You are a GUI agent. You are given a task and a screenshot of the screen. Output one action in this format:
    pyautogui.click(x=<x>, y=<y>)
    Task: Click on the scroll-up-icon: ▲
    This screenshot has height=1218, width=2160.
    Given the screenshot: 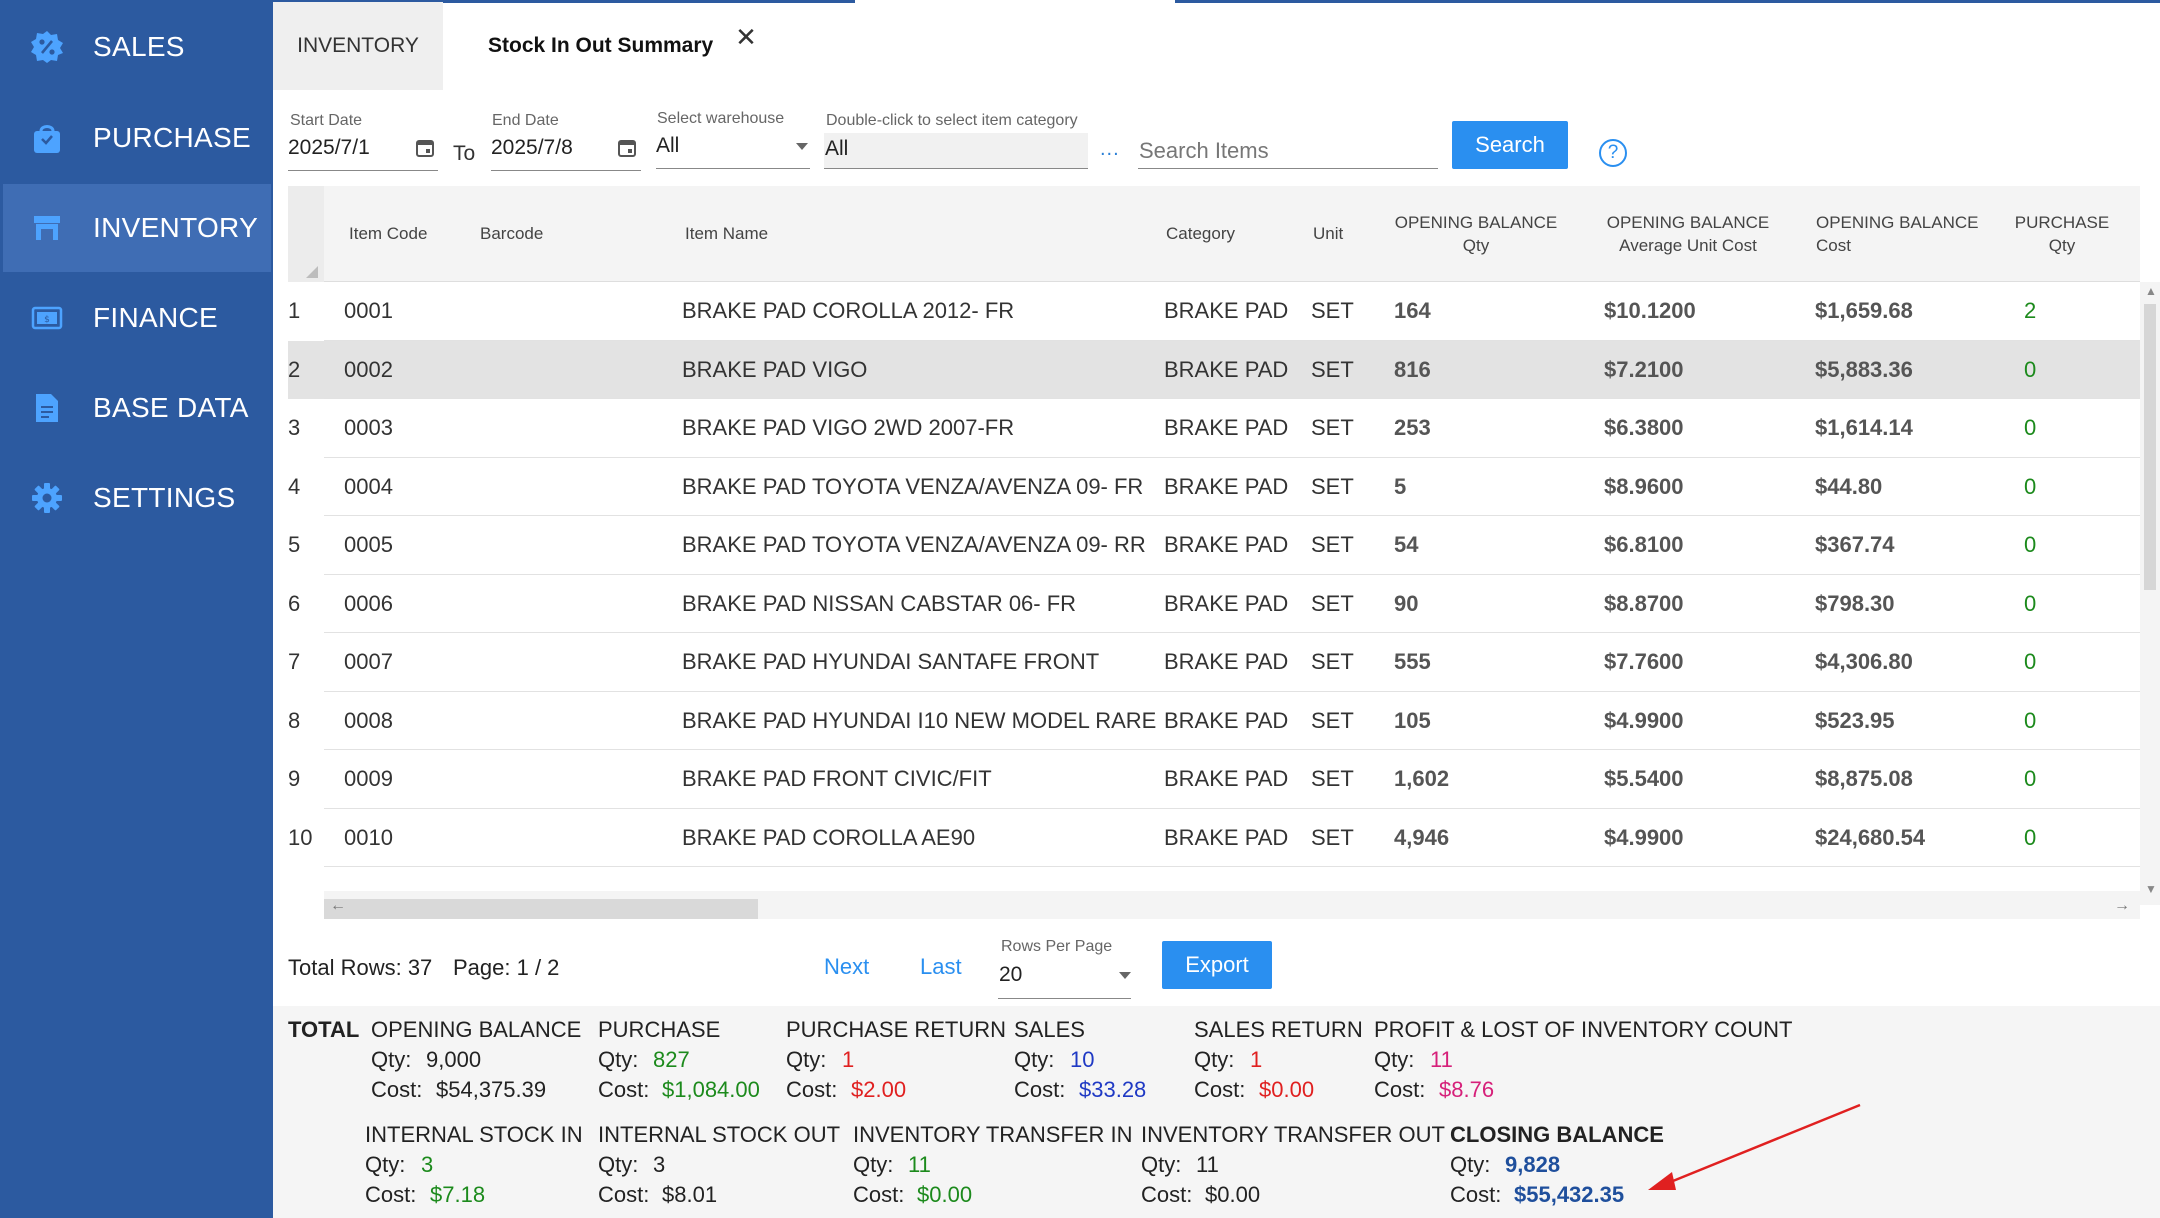 What is the action you would take?
    pyautogui.click(x=2151, y=291)
    